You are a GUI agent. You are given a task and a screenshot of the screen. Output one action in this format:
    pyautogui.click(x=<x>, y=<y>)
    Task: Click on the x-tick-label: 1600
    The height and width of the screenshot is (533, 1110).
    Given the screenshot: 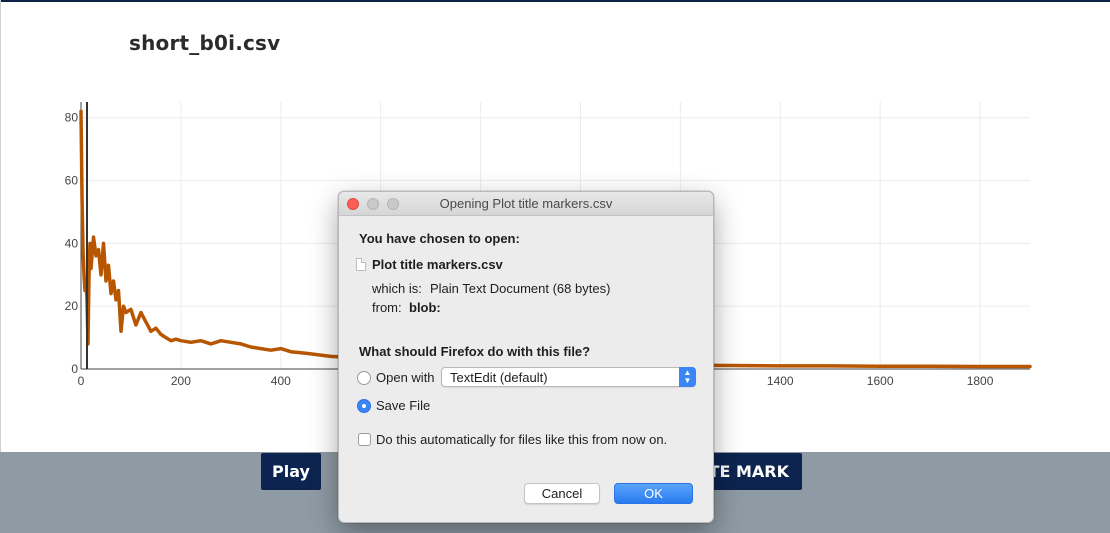 What is the action you would take?
    pyautogui.click(x=880, y=381)
    